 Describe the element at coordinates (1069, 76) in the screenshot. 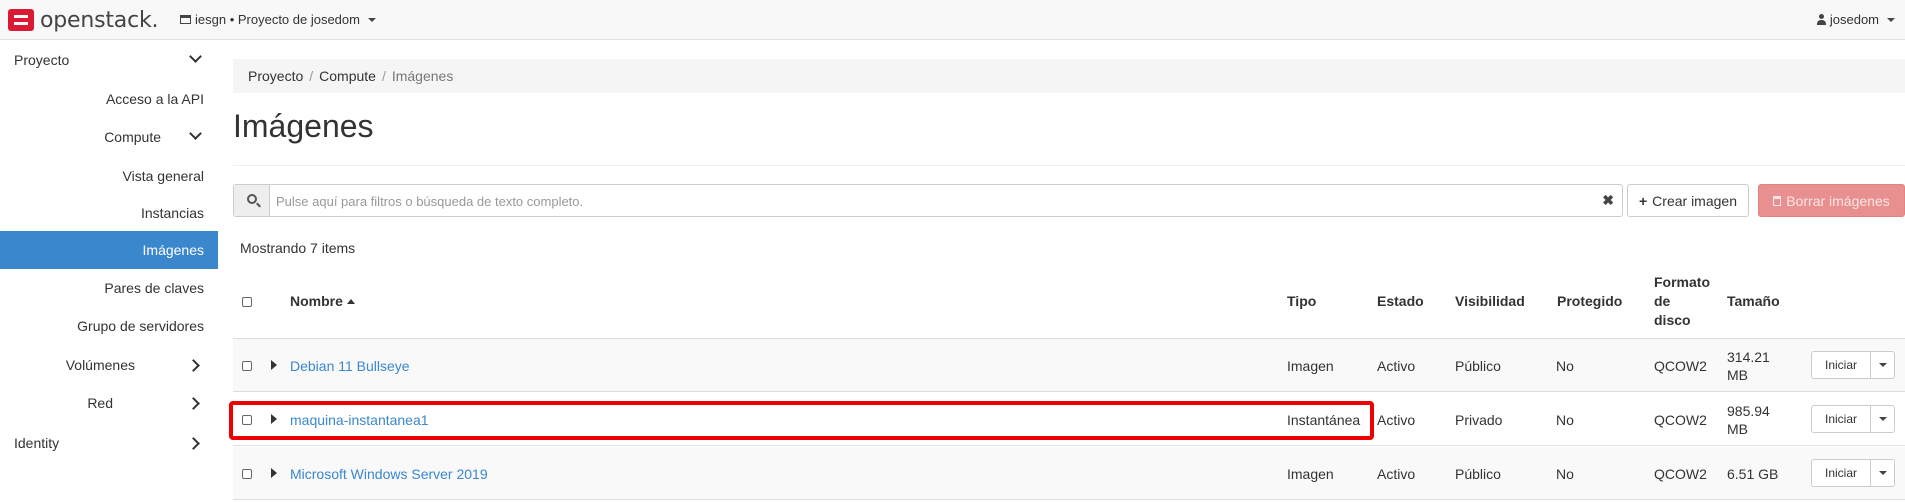

I see `breadcrumb: Proyecto / Compute / Imágenes` at that location.